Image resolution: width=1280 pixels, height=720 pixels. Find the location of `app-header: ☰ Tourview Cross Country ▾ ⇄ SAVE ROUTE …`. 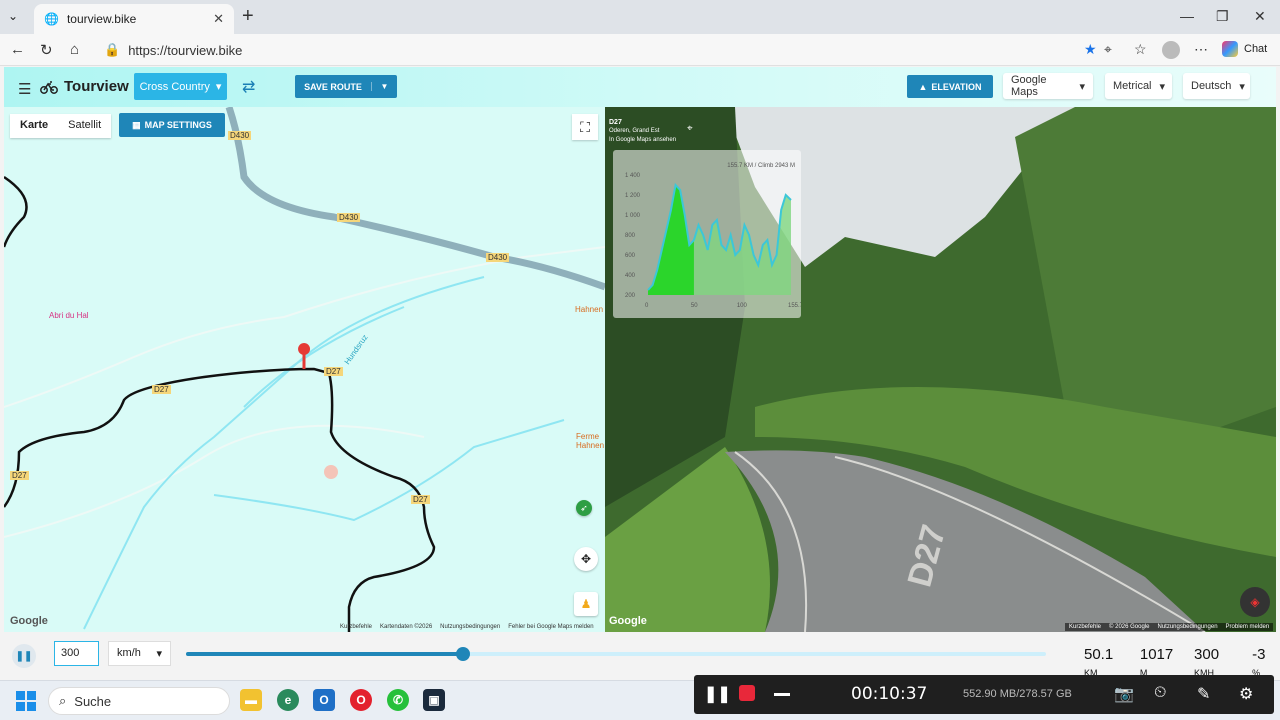

app-header: ☰ Tourview Cross Country ▾ ⇄ SAVE ROUTE … is located at coordinates (640, 87).